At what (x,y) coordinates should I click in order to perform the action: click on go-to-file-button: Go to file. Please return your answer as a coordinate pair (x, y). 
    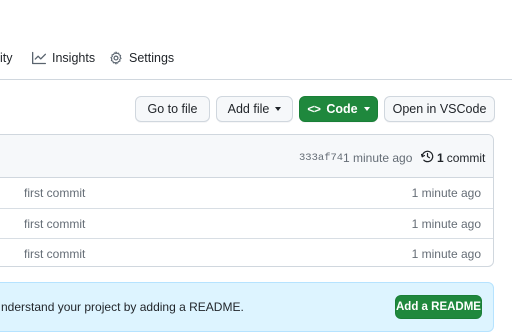
    Looking at the image, I should click on (172, 109).